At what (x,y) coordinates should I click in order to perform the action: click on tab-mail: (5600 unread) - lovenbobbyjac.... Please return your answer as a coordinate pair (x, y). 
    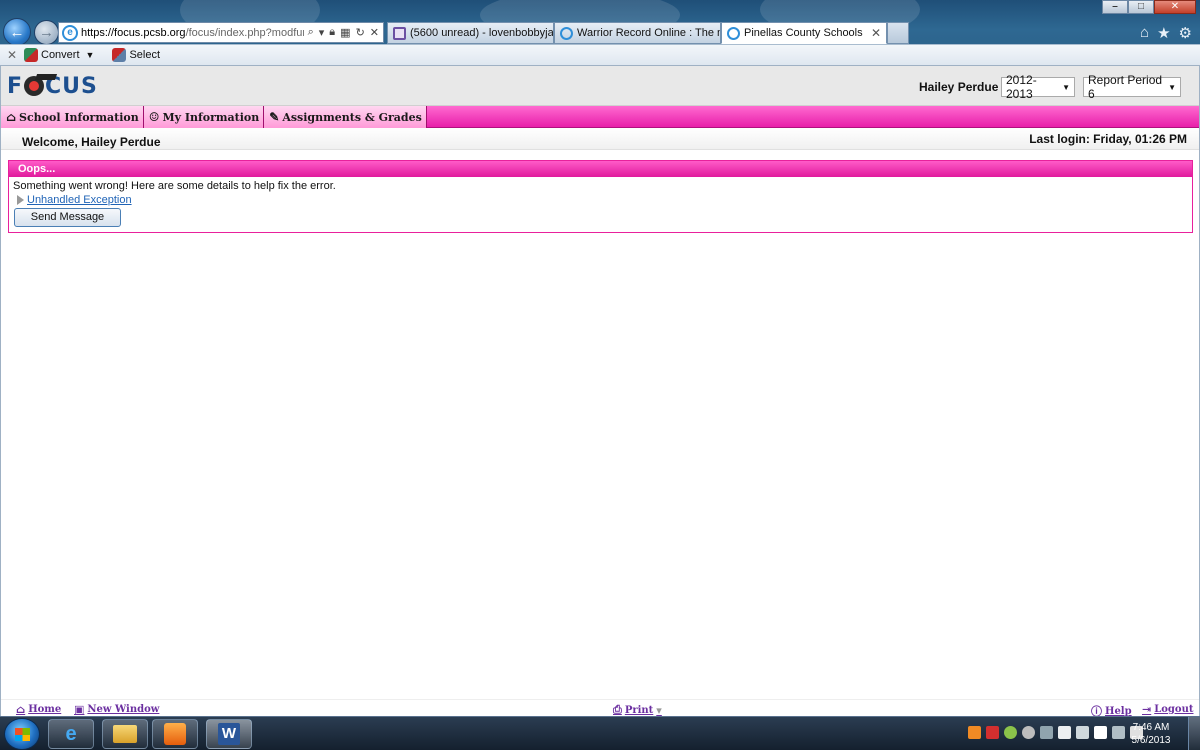
    Looking at the image, I should click on (470, 33).